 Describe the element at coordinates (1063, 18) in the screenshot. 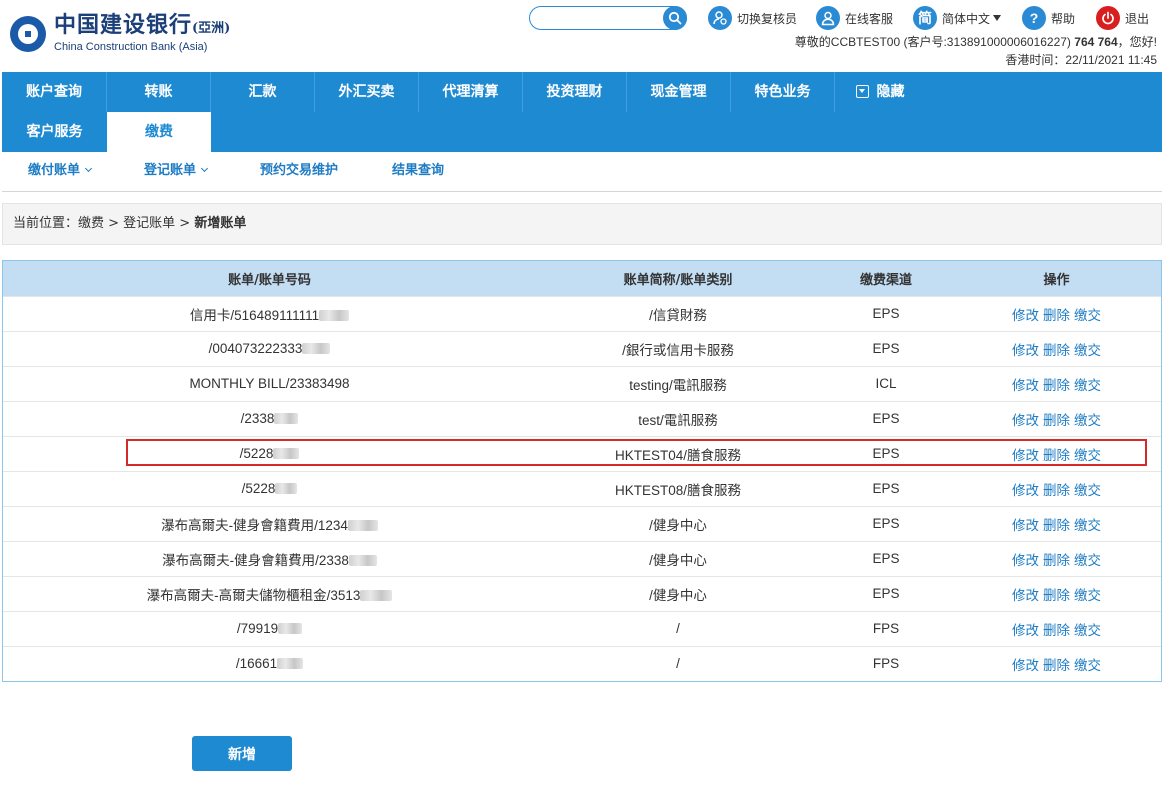

I see `help-label: 帮助` at that location.